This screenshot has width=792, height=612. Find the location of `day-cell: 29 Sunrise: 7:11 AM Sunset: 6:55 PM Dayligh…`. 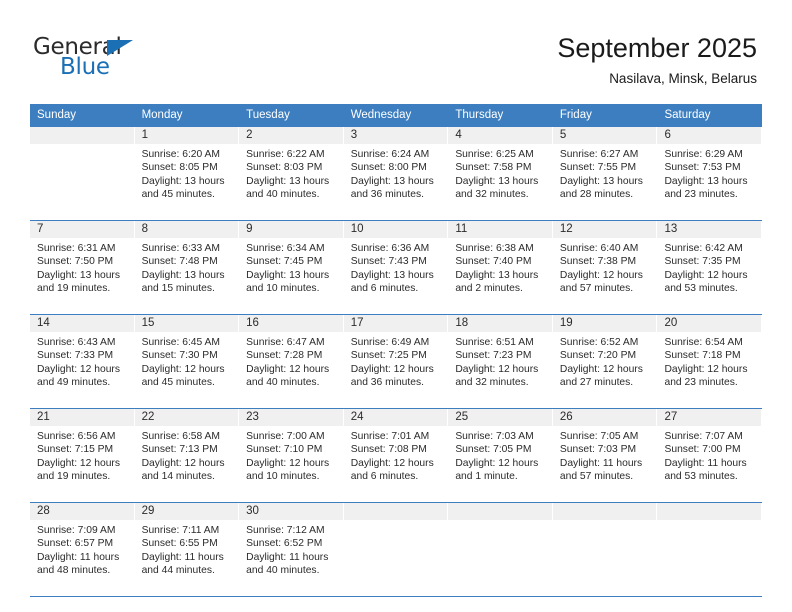

day-cell: 29 Sunrise: 7:11 AM Sunset: 6:55 PM Dayligh… is located at coordinates (187, 549).